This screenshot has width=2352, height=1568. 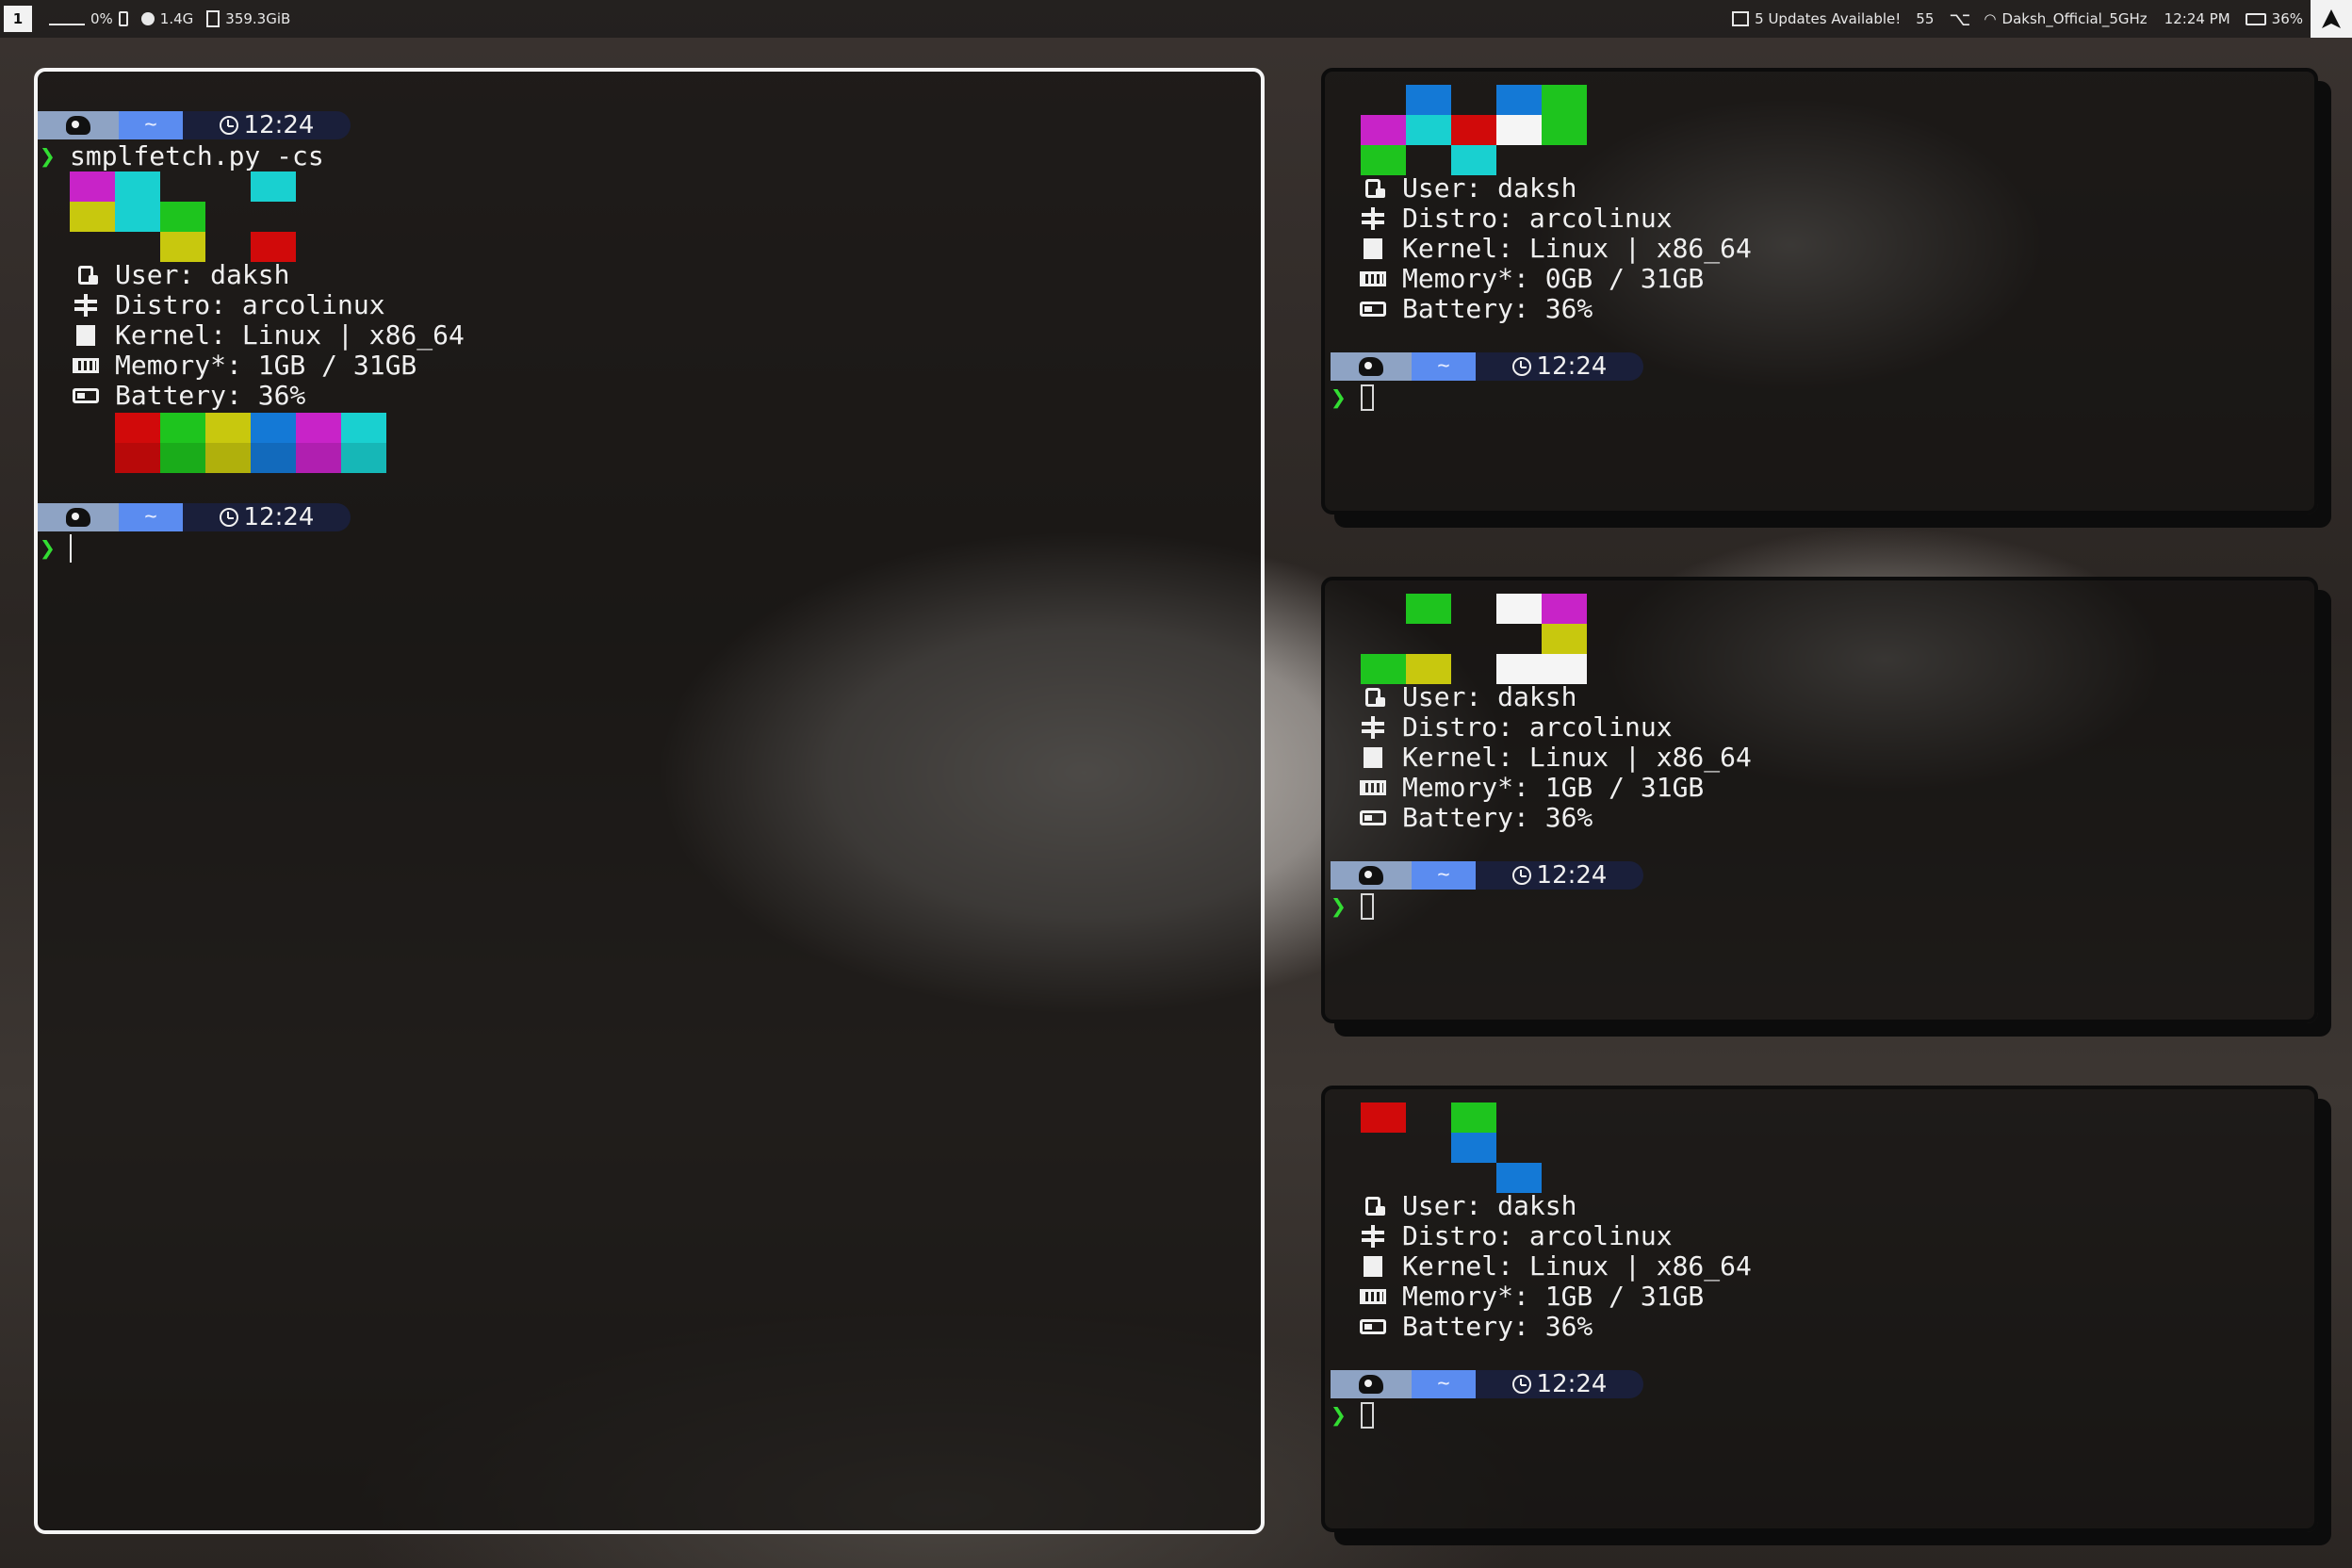 I want to click on workspace-number: 1, so click(x=18, y=18).